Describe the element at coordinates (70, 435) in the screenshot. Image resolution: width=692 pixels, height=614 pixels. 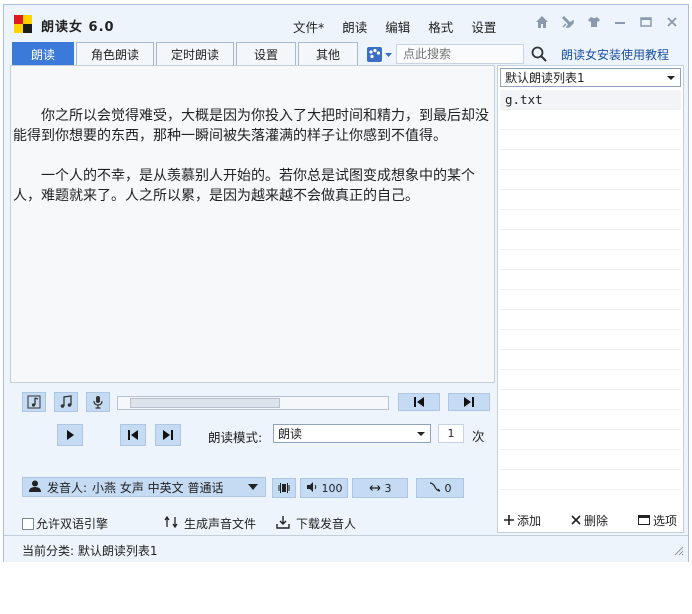
I see `play-button` at that location.